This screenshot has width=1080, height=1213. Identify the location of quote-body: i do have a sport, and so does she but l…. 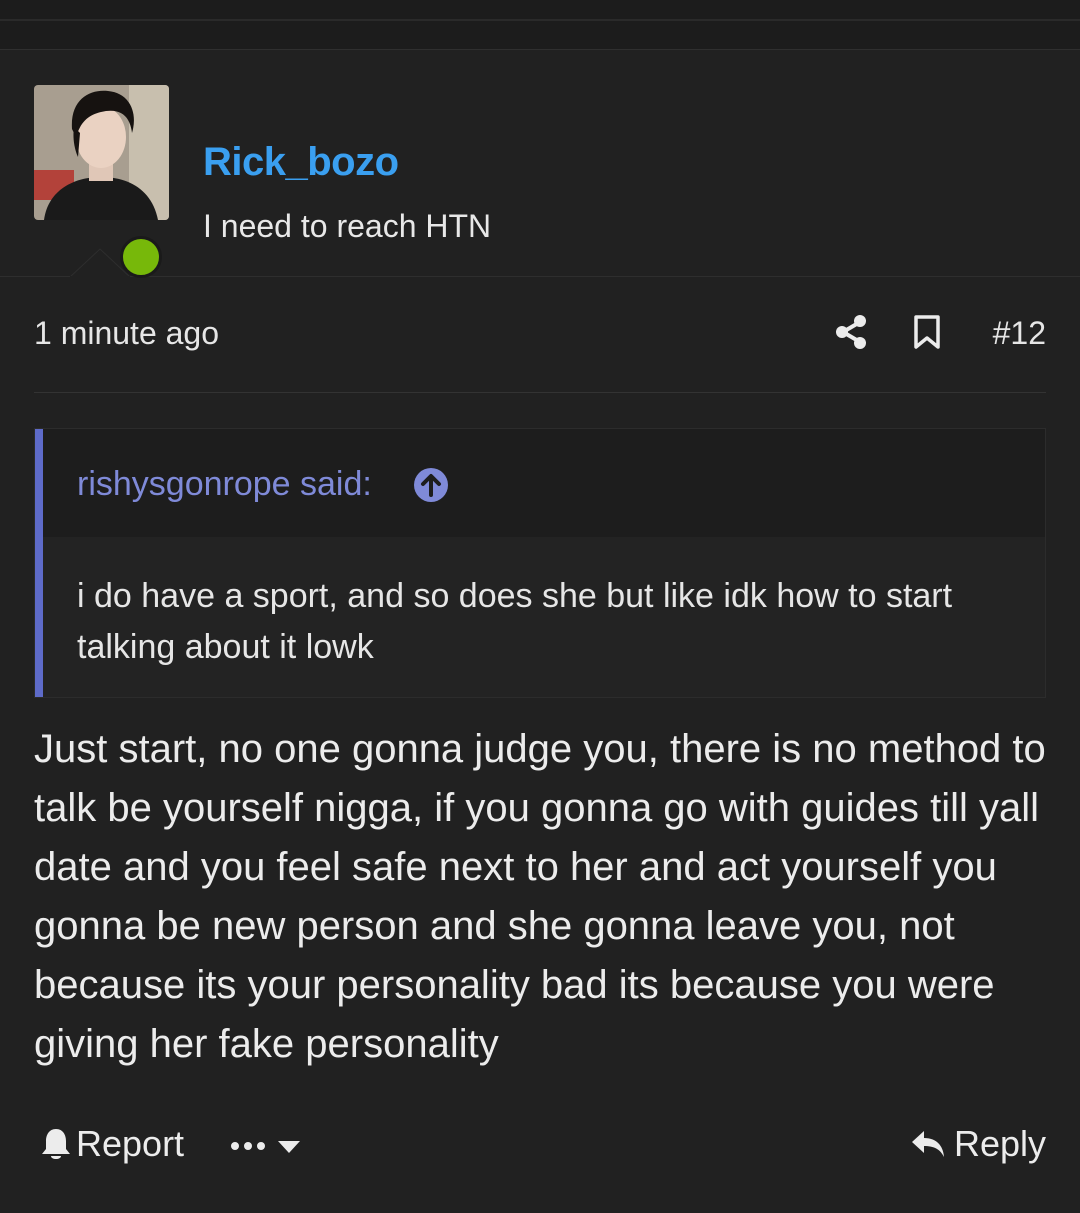
(544, 617).